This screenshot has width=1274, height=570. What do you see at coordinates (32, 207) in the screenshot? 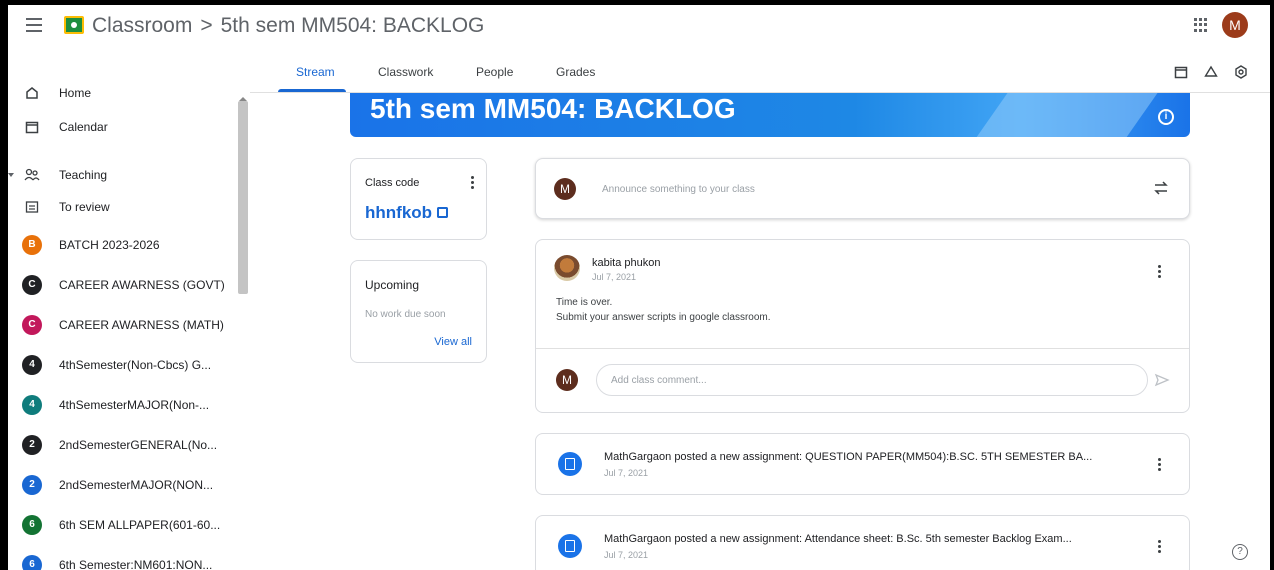
I see `review-icon` at bounding box center [32, 207].